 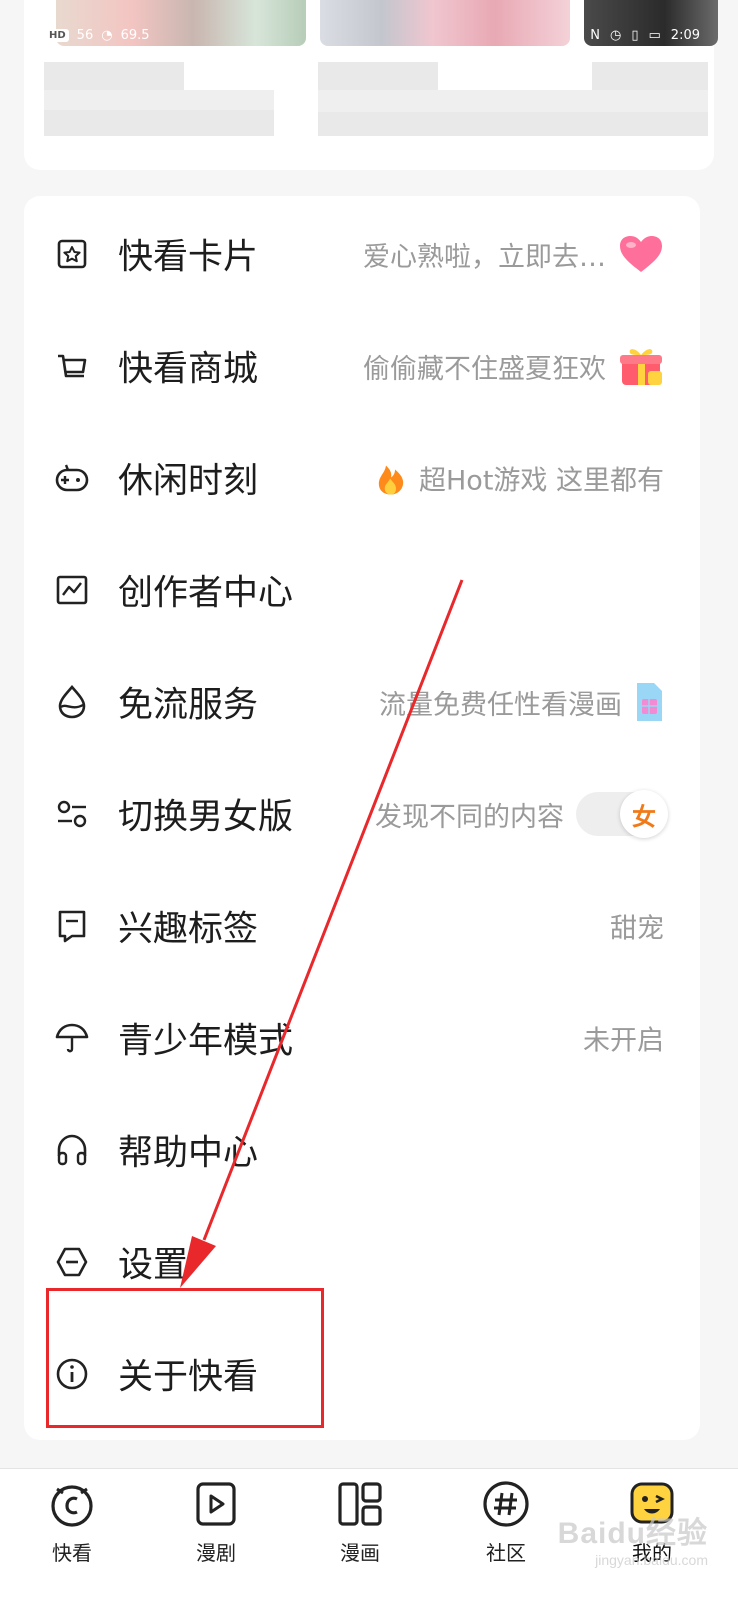 I want to click on cart-icon, so click(x=72, y=366).